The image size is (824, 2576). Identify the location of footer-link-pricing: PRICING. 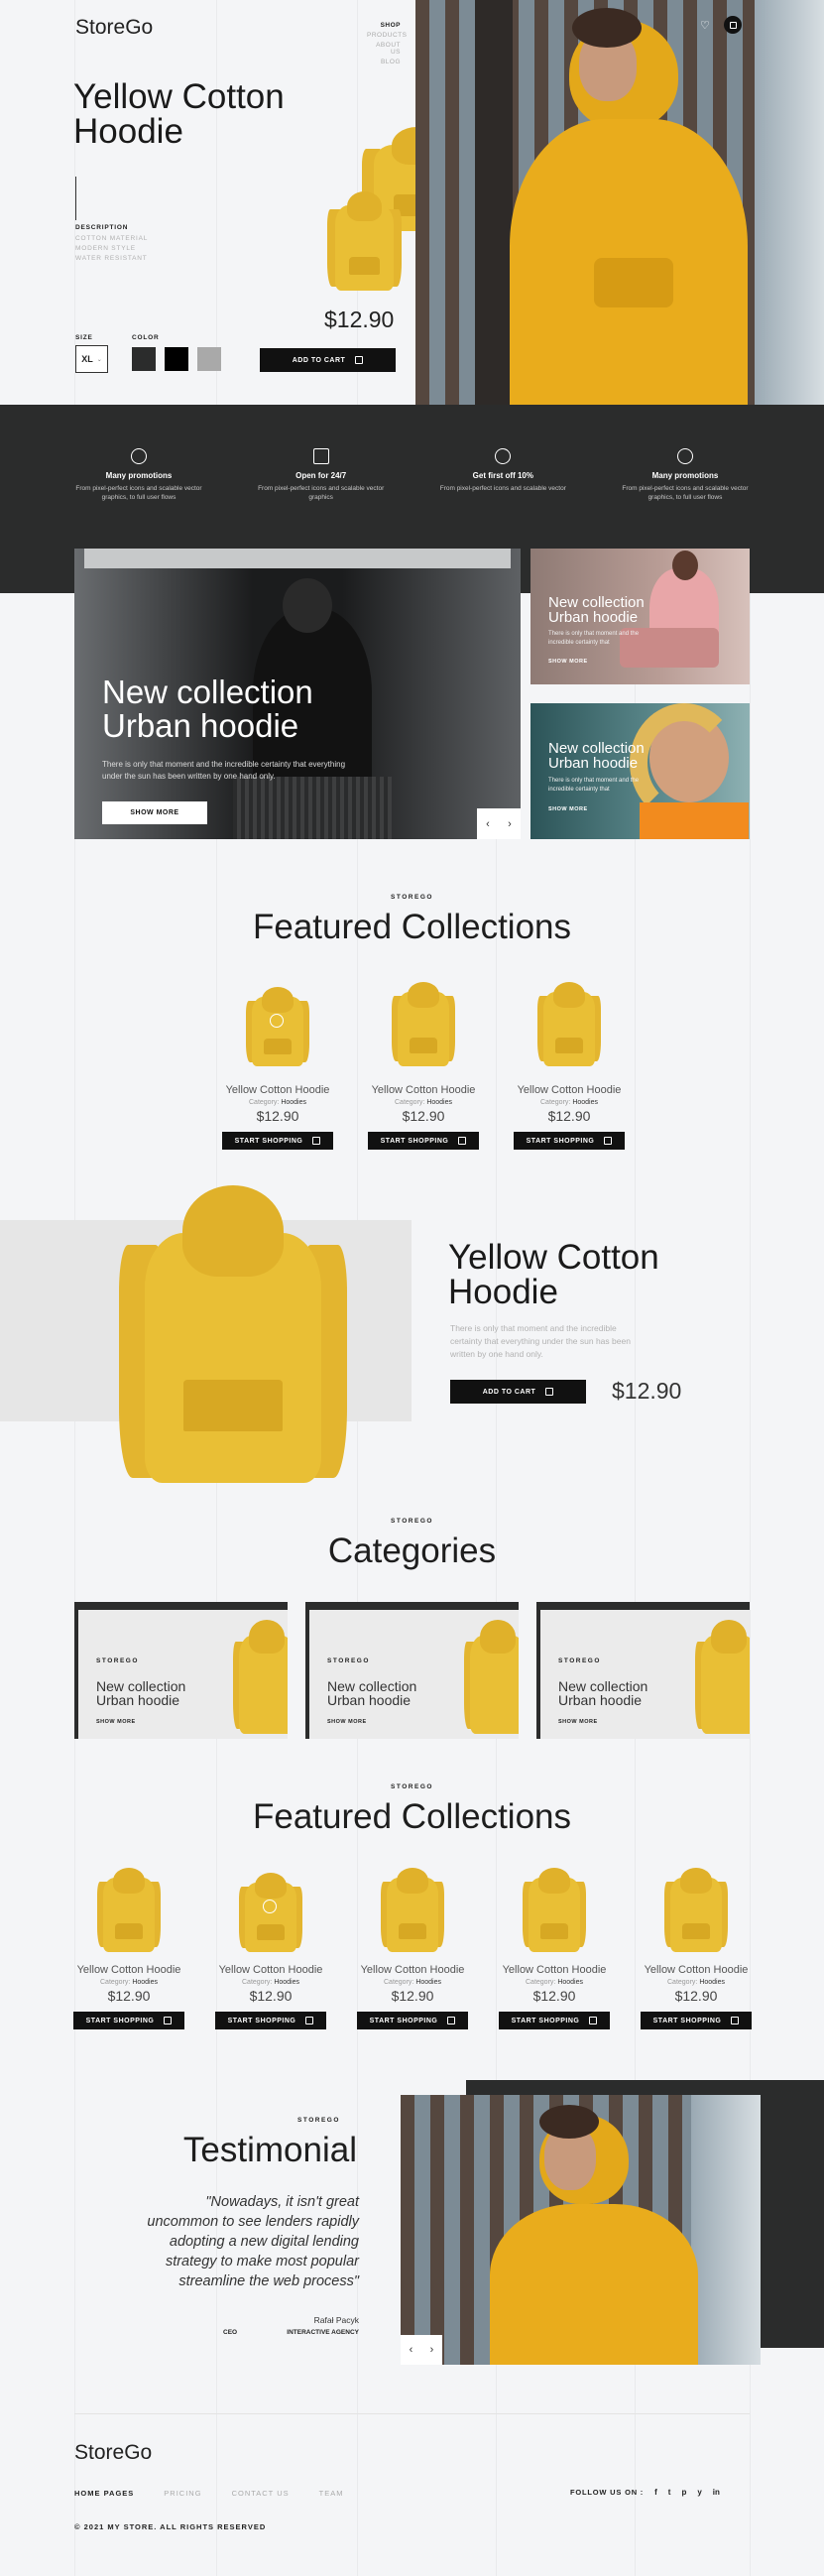
(182, 2493).